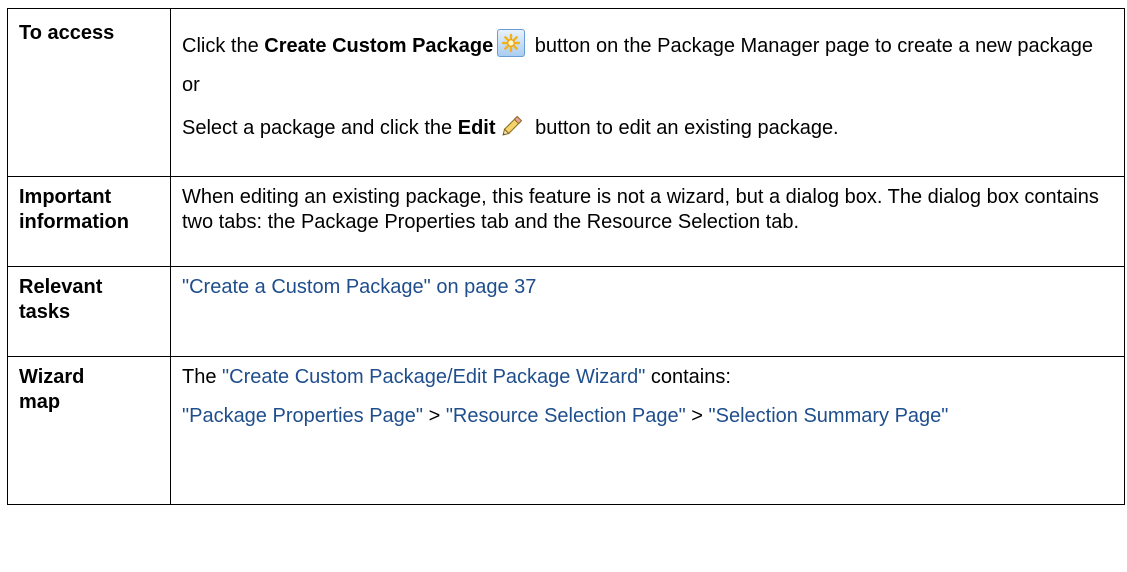  I want to click on selection-summary-page-link: "Selection Summary Page", so click(829, 416).